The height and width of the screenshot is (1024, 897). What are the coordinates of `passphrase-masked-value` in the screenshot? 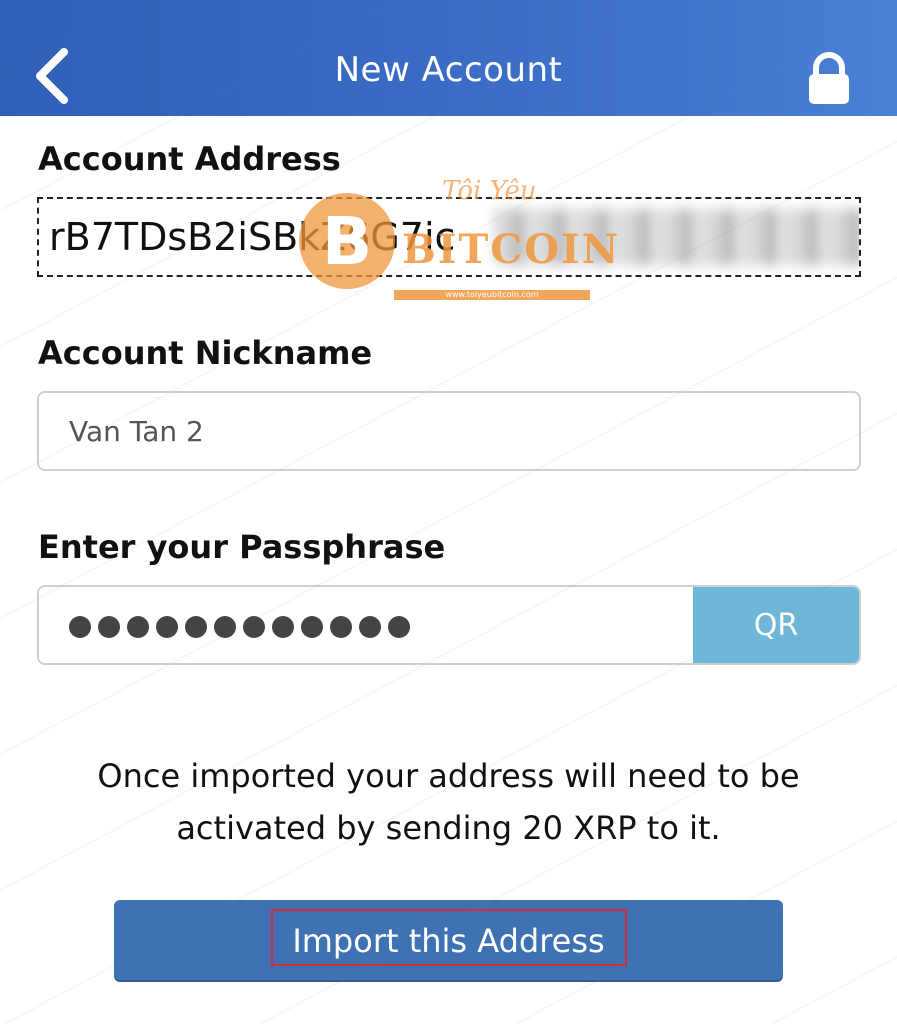 It's located at (239, 622).